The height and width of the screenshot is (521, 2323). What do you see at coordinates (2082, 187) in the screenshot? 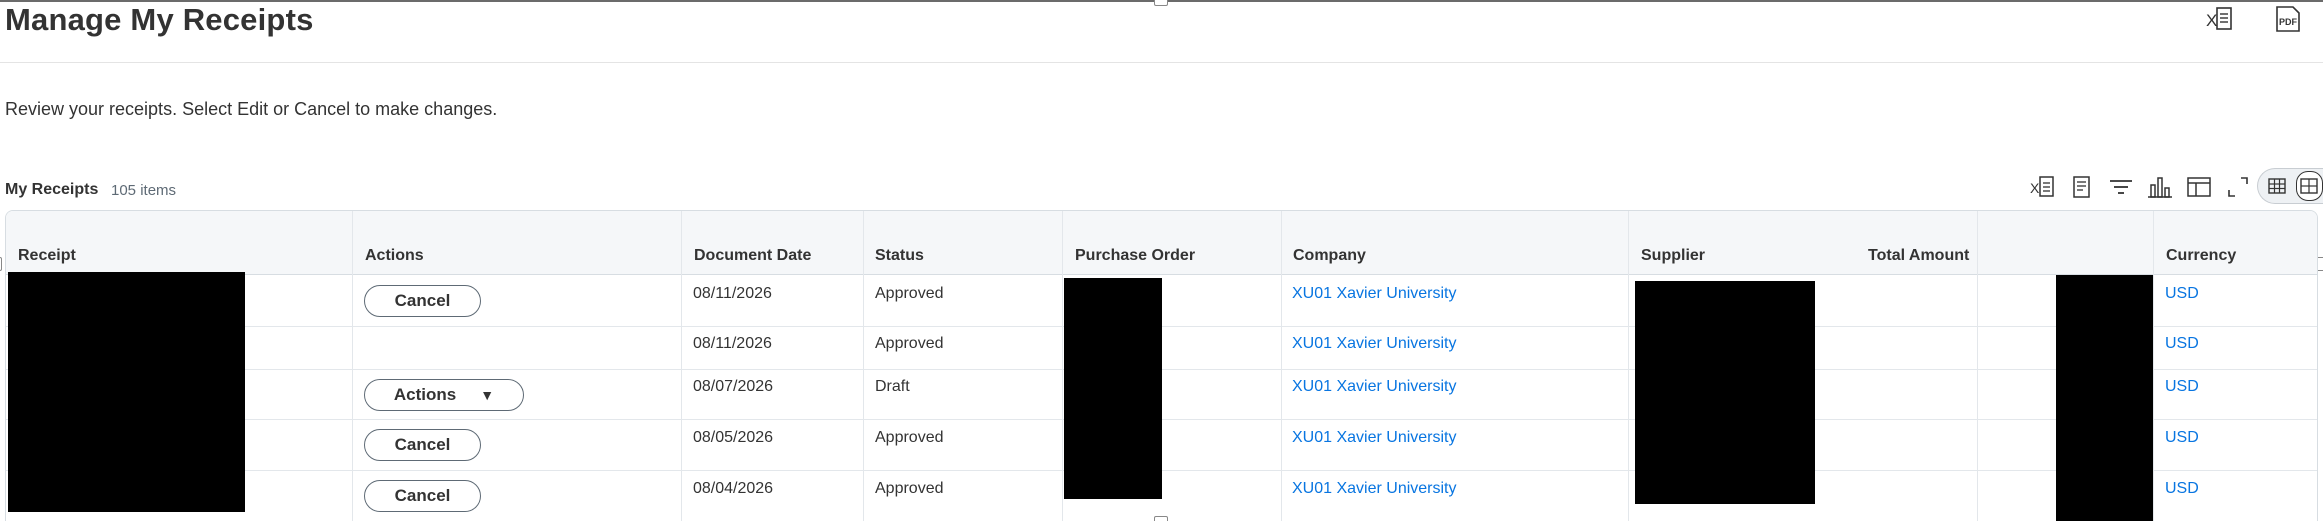
I see `print-icon` at bounding box center [2082, 187].